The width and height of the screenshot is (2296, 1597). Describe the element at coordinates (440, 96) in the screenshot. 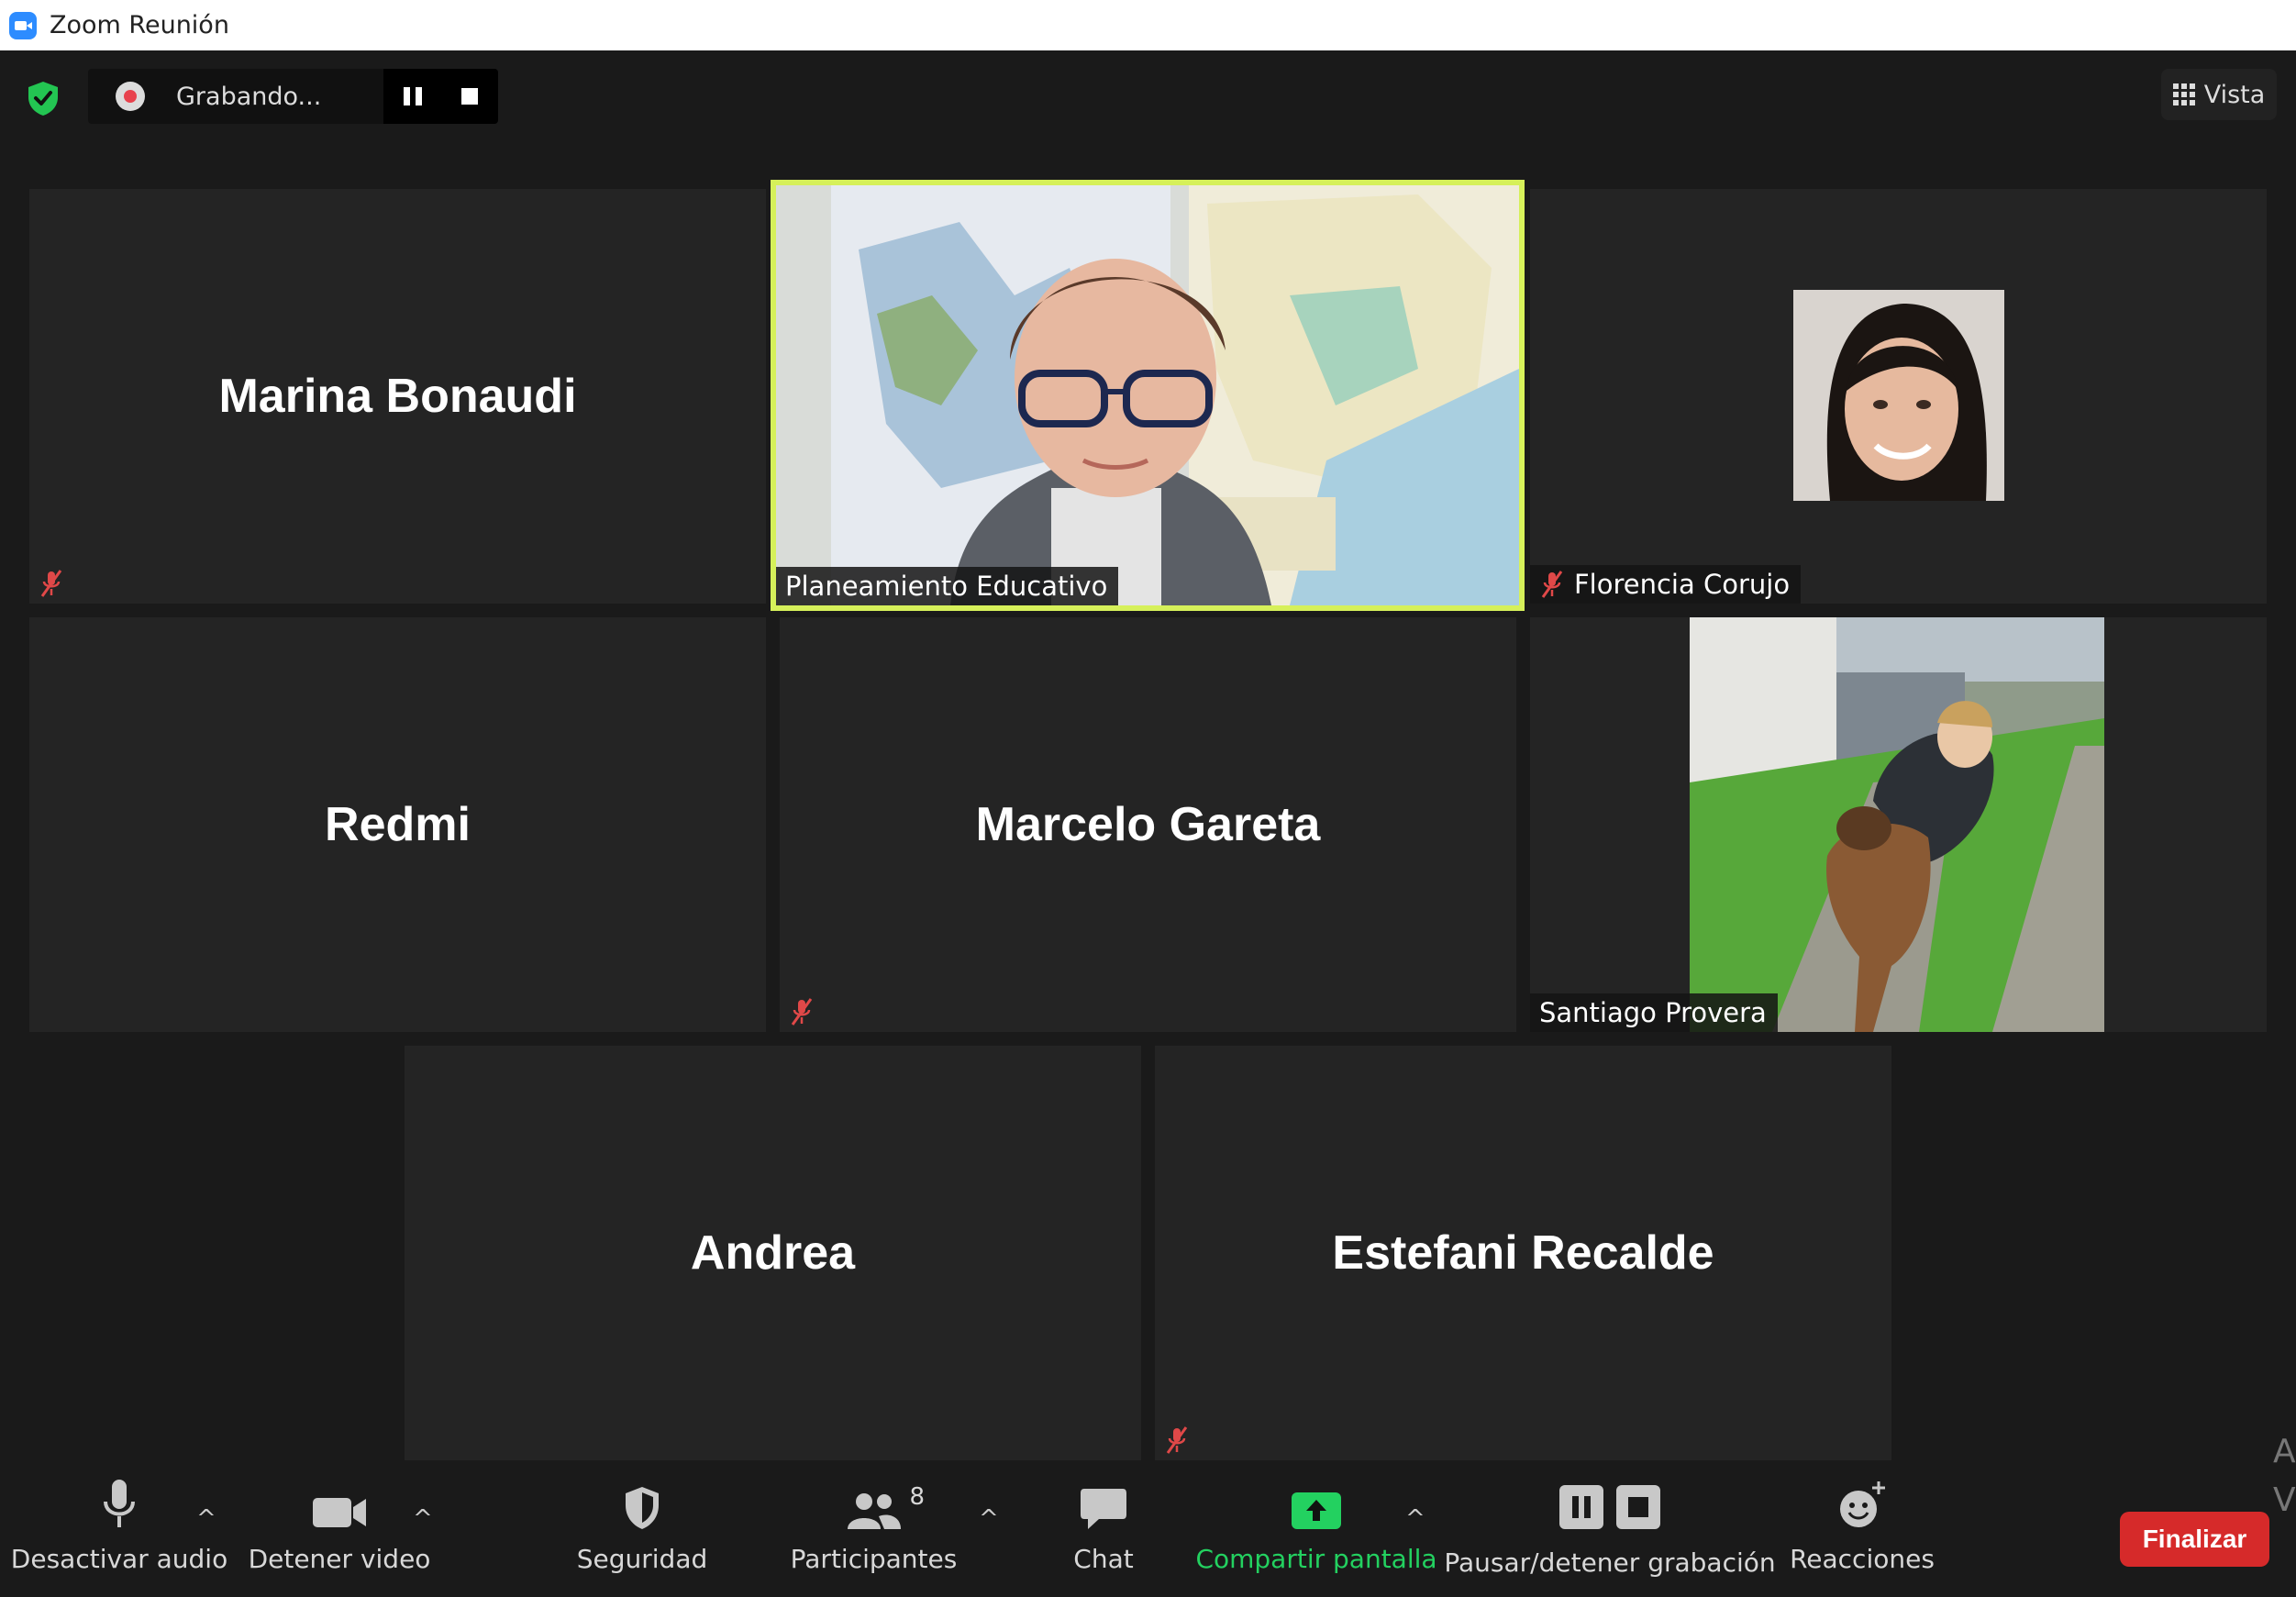

I see `recording-controls` at that location.